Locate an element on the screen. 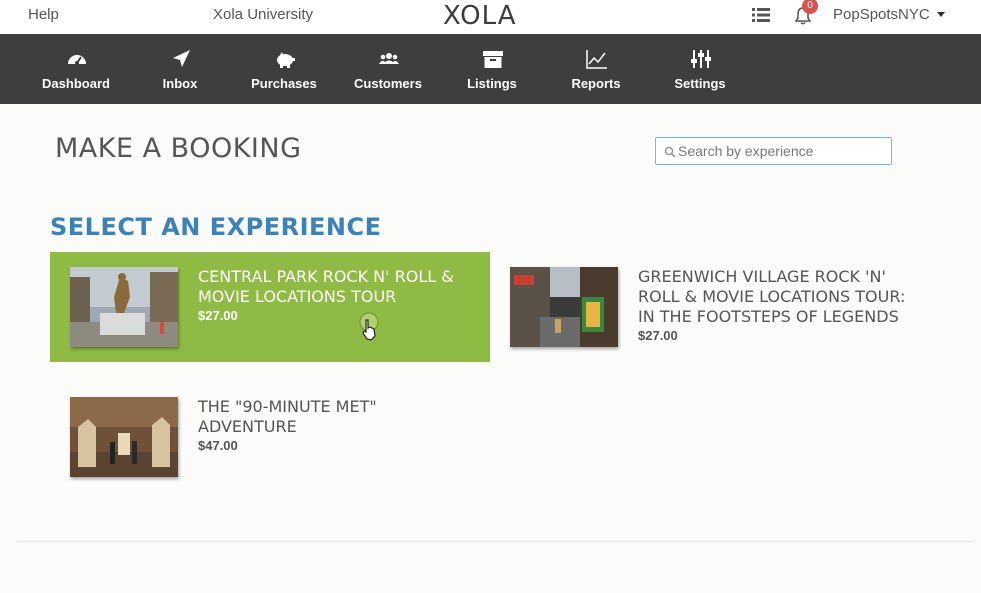 The height and width of the screenshot is (593, 981). notification-badge: 0 is located at coordinates (810, 7).